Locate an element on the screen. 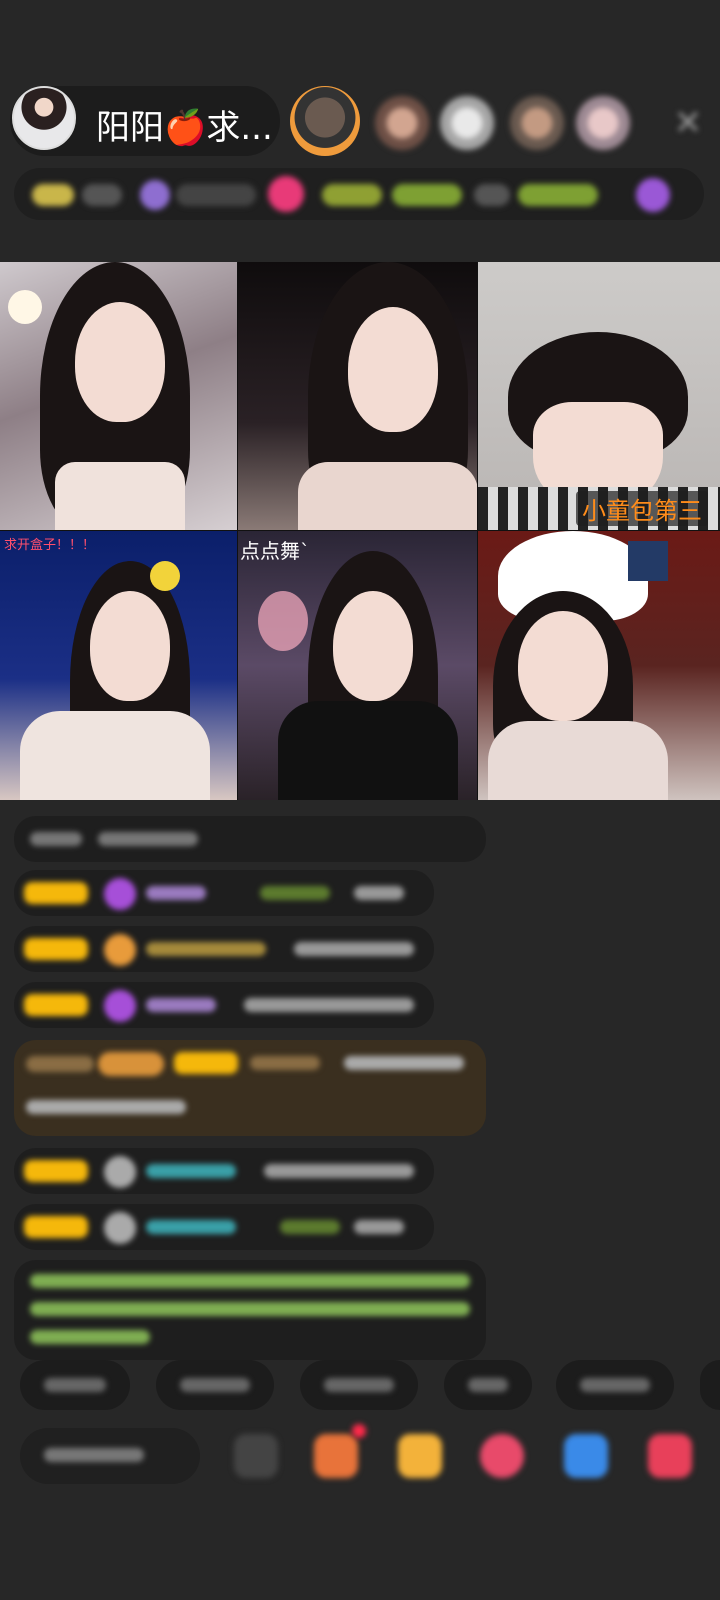 The width and height of the screenshot is (720, 1600). heart-icon is located at coordinates (286, 194).